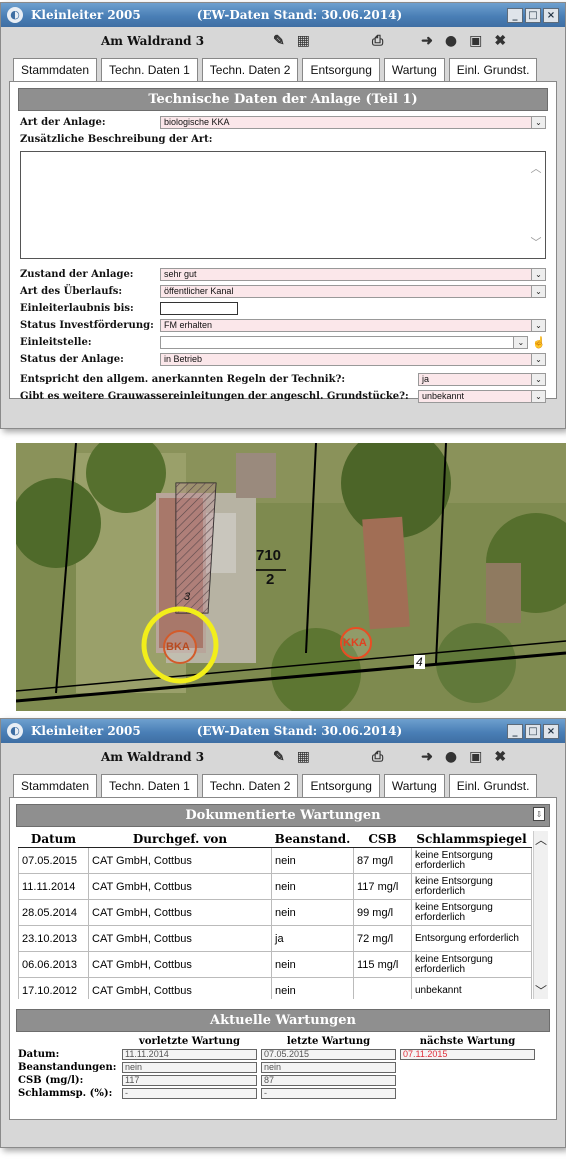 This screenshot has width=566, height=1162. I want to click on address-label: Am Waldrand 3, so click(153, 41).